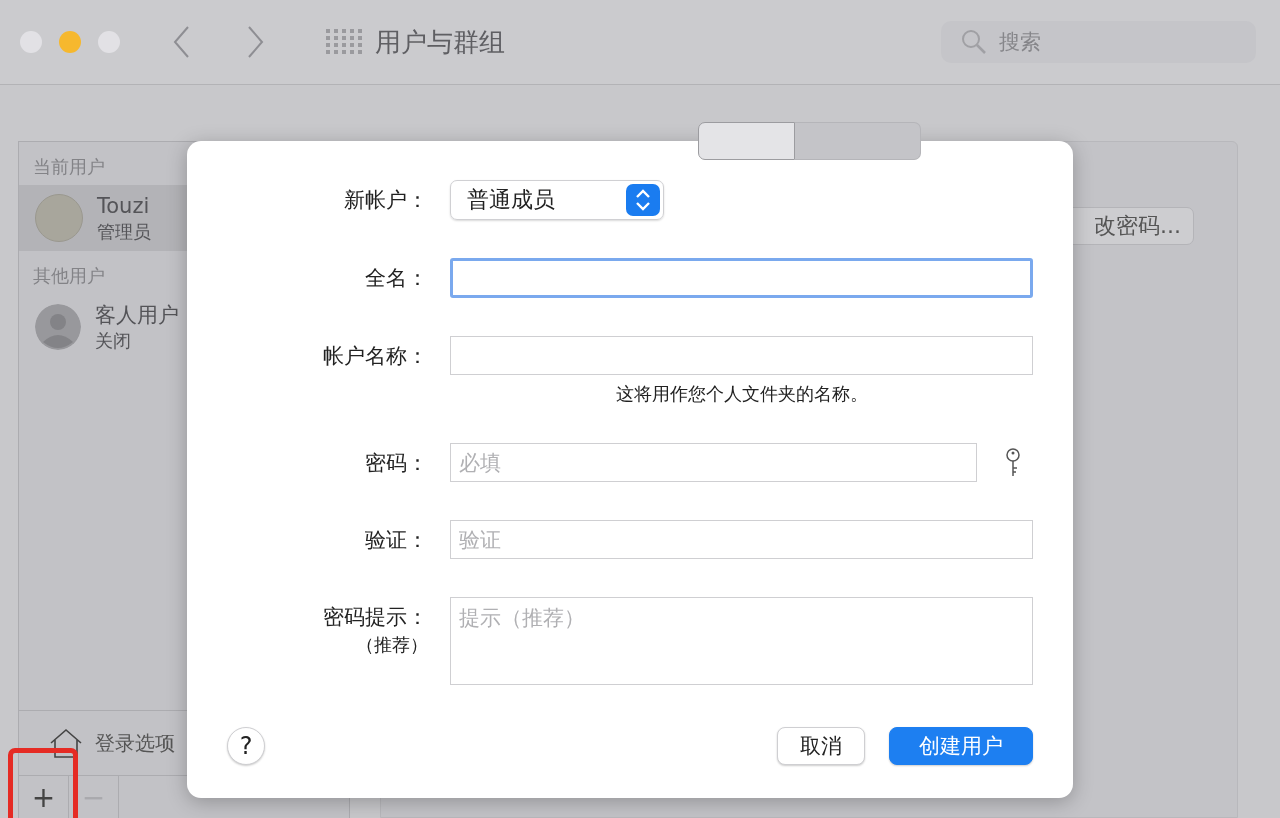 This screenshot has width=1280, height=818. What do you see at coordinates (741, 394) in the screenshot?
I see `hint-text: 这将用作您个人文件夹的名称。` at bounding box center [741, 394].